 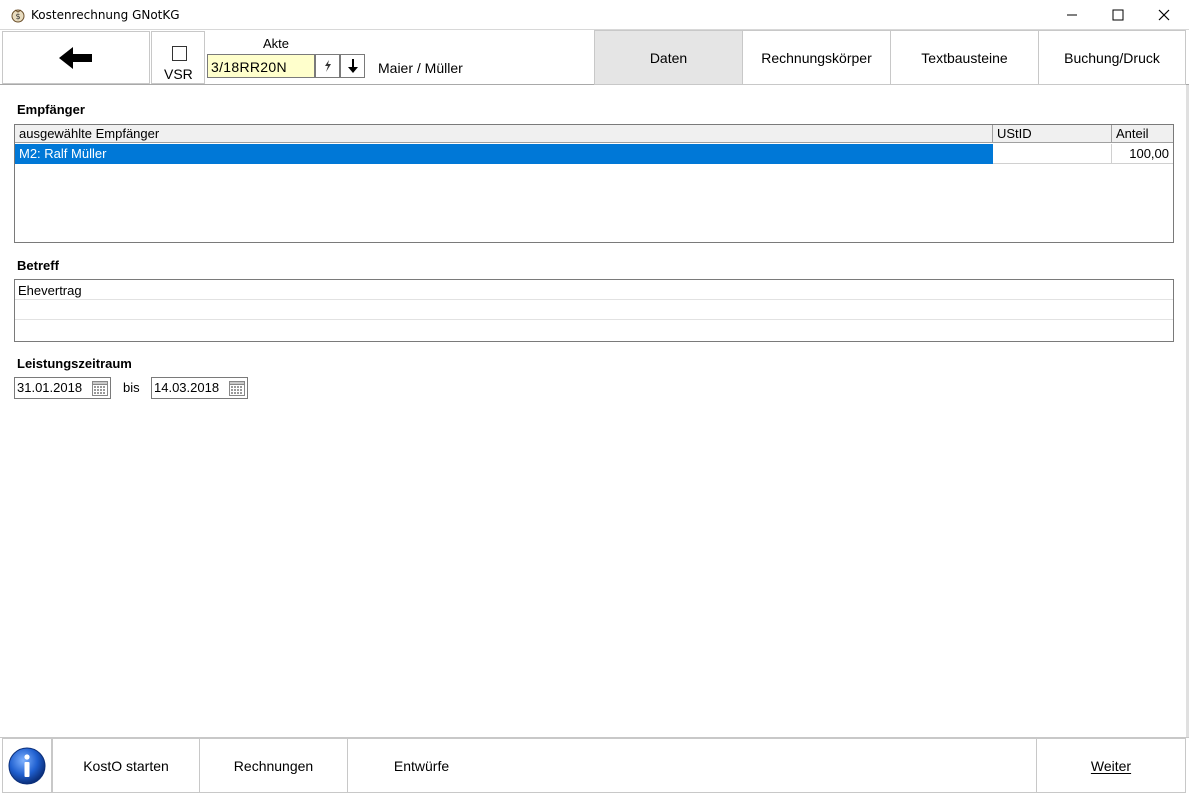 What do you see at coordinates (1142, 154) in the screenshot?
I see `anteil-cell: 100,00` at bounding box center [1142, 154].